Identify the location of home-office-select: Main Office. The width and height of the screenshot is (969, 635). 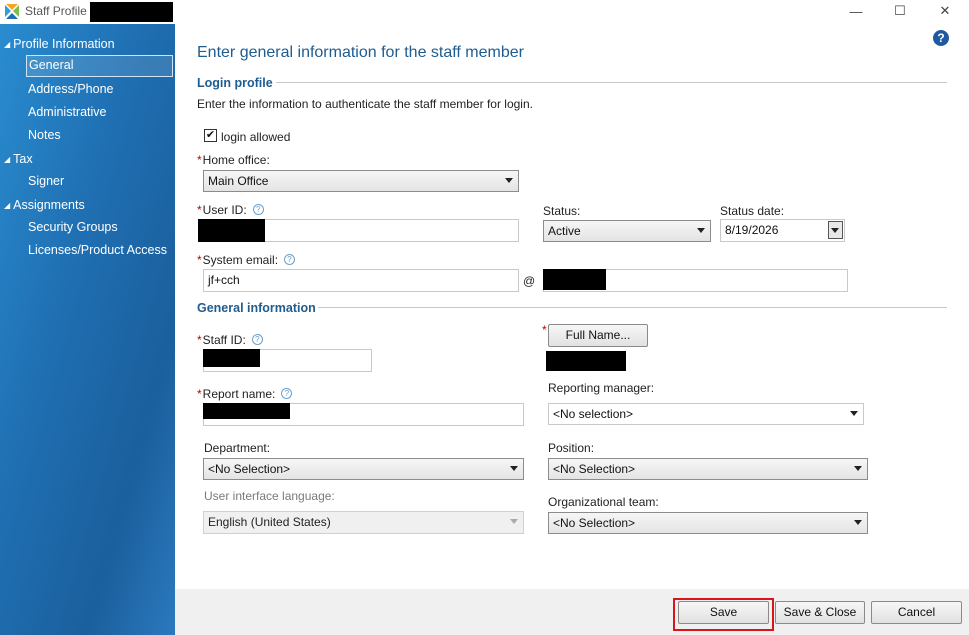
(361, 181).